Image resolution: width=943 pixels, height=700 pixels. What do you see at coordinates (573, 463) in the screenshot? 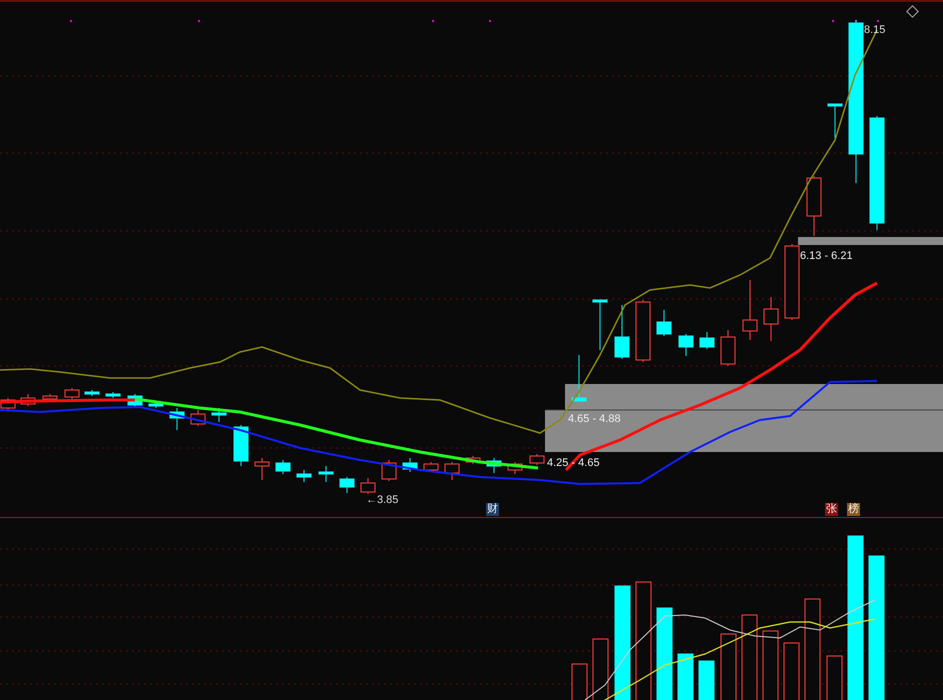
I see `price-range-label: 4.25 - 4.65` at bounding box center [573, 463].